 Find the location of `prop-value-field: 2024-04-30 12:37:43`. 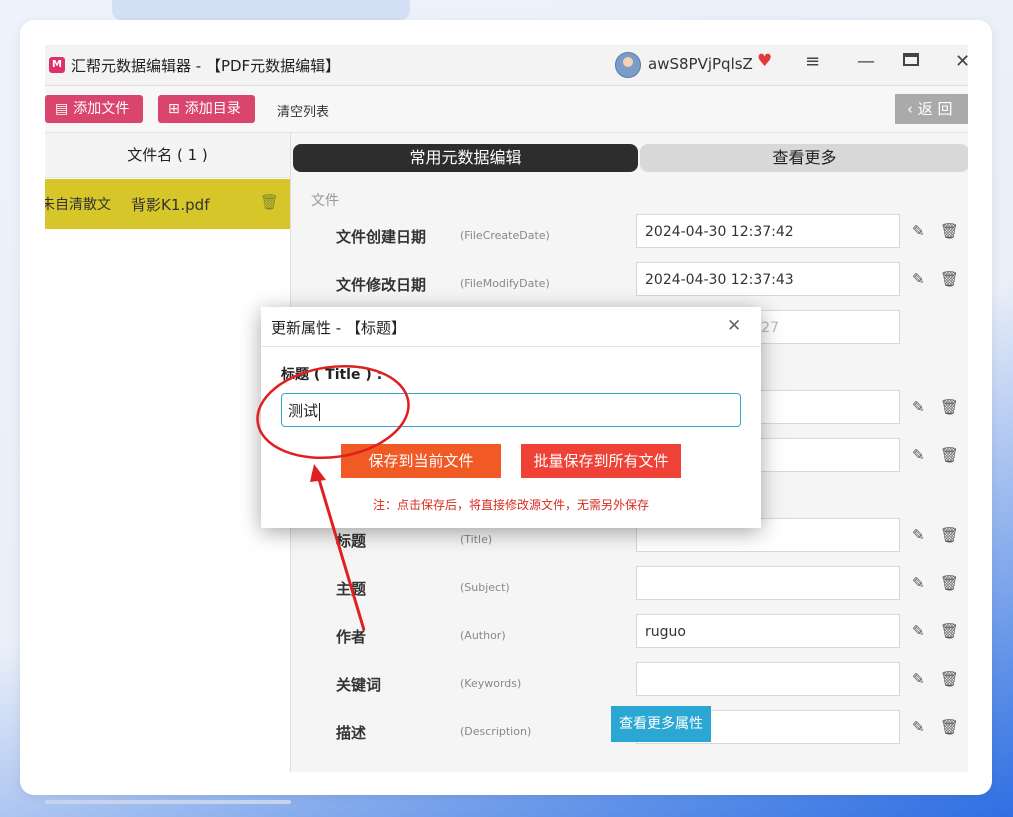

prop-value-field: 2024-04-30 12:37:43 is located at coordinates (768, 279).